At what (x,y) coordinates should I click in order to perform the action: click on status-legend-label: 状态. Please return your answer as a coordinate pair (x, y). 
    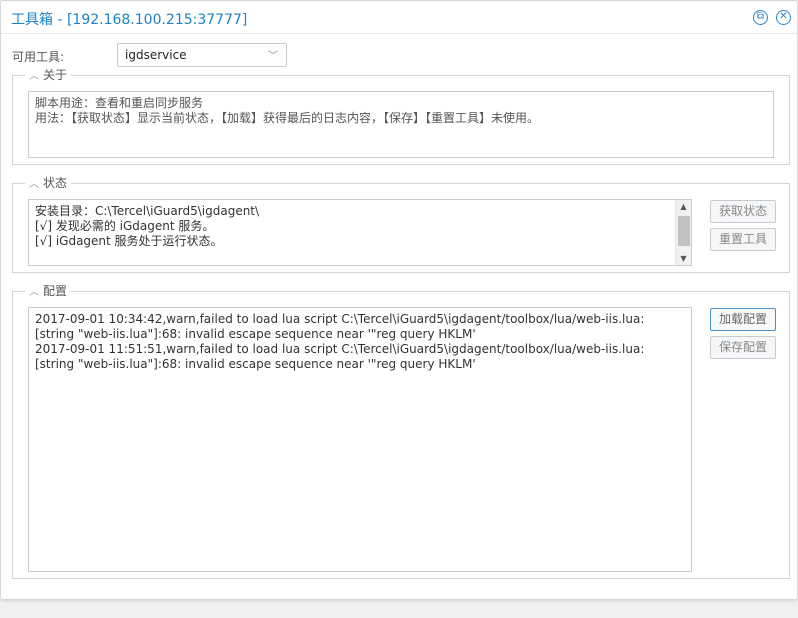
    Looking at the image, I should click on (55, 183).